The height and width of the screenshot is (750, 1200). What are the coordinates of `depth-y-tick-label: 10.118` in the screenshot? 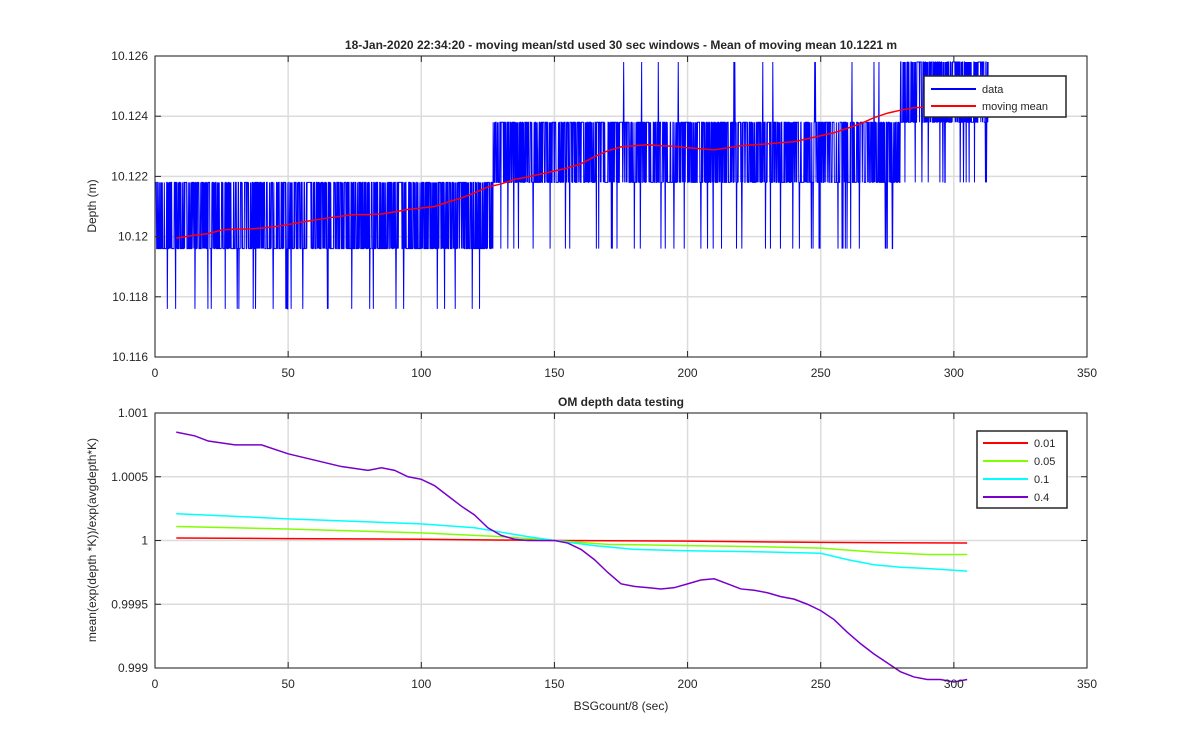 It's located at (130, 297).